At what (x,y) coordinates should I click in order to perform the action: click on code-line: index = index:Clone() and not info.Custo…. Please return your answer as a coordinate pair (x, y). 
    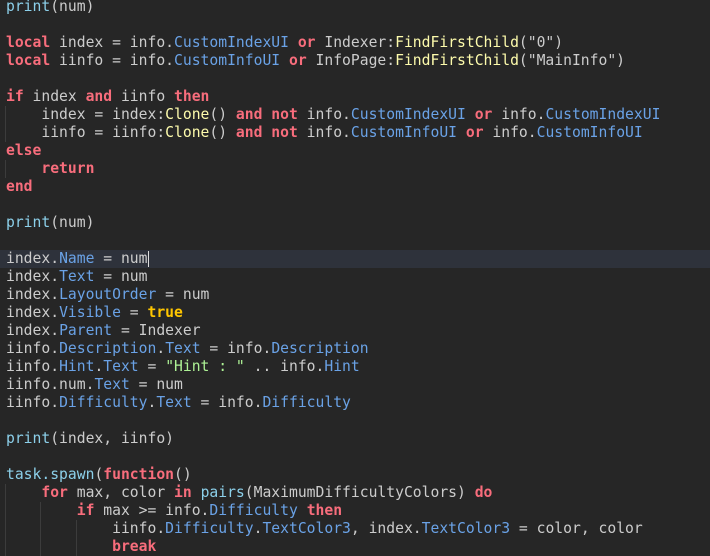
    Looking at the image, I should click on (355, 115).